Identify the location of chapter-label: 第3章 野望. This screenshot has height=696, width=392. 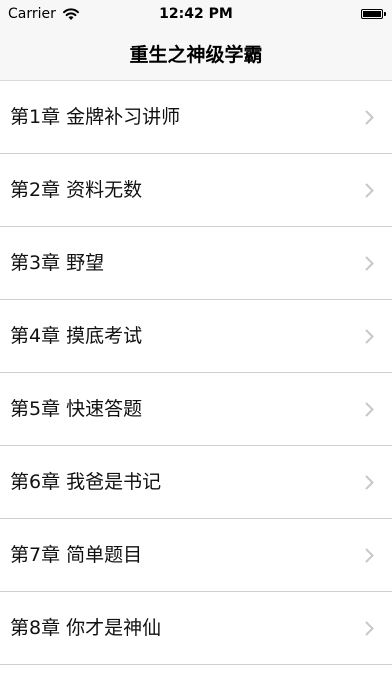
(57, 263).